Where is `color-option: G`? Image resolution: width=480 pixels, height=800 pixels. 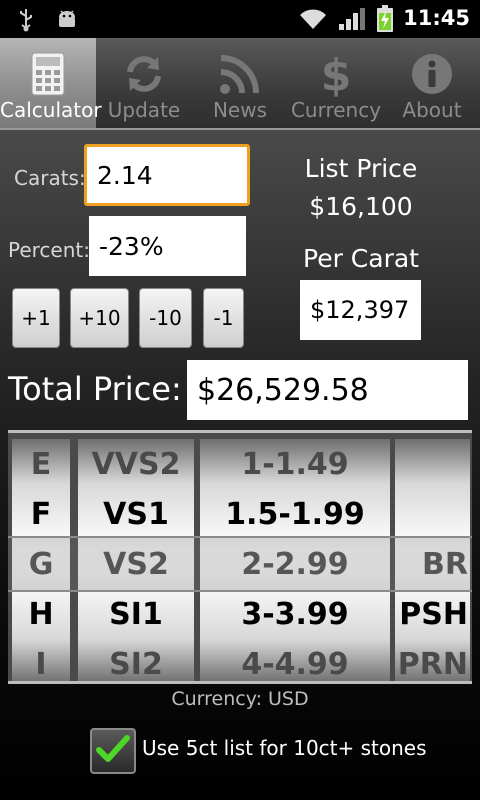
color-option: G is located at coordinates (41, 564).